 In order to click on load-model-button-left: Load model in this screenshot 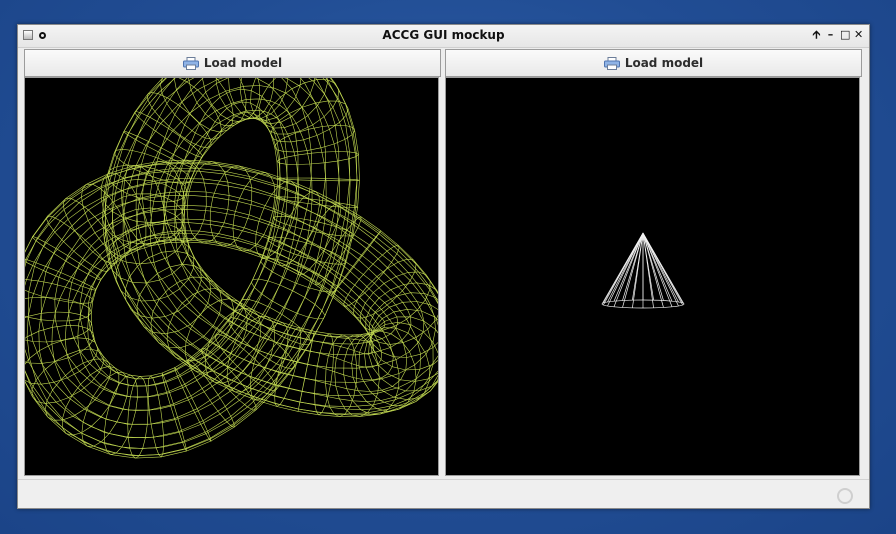, I will do `click(232, 63)`.